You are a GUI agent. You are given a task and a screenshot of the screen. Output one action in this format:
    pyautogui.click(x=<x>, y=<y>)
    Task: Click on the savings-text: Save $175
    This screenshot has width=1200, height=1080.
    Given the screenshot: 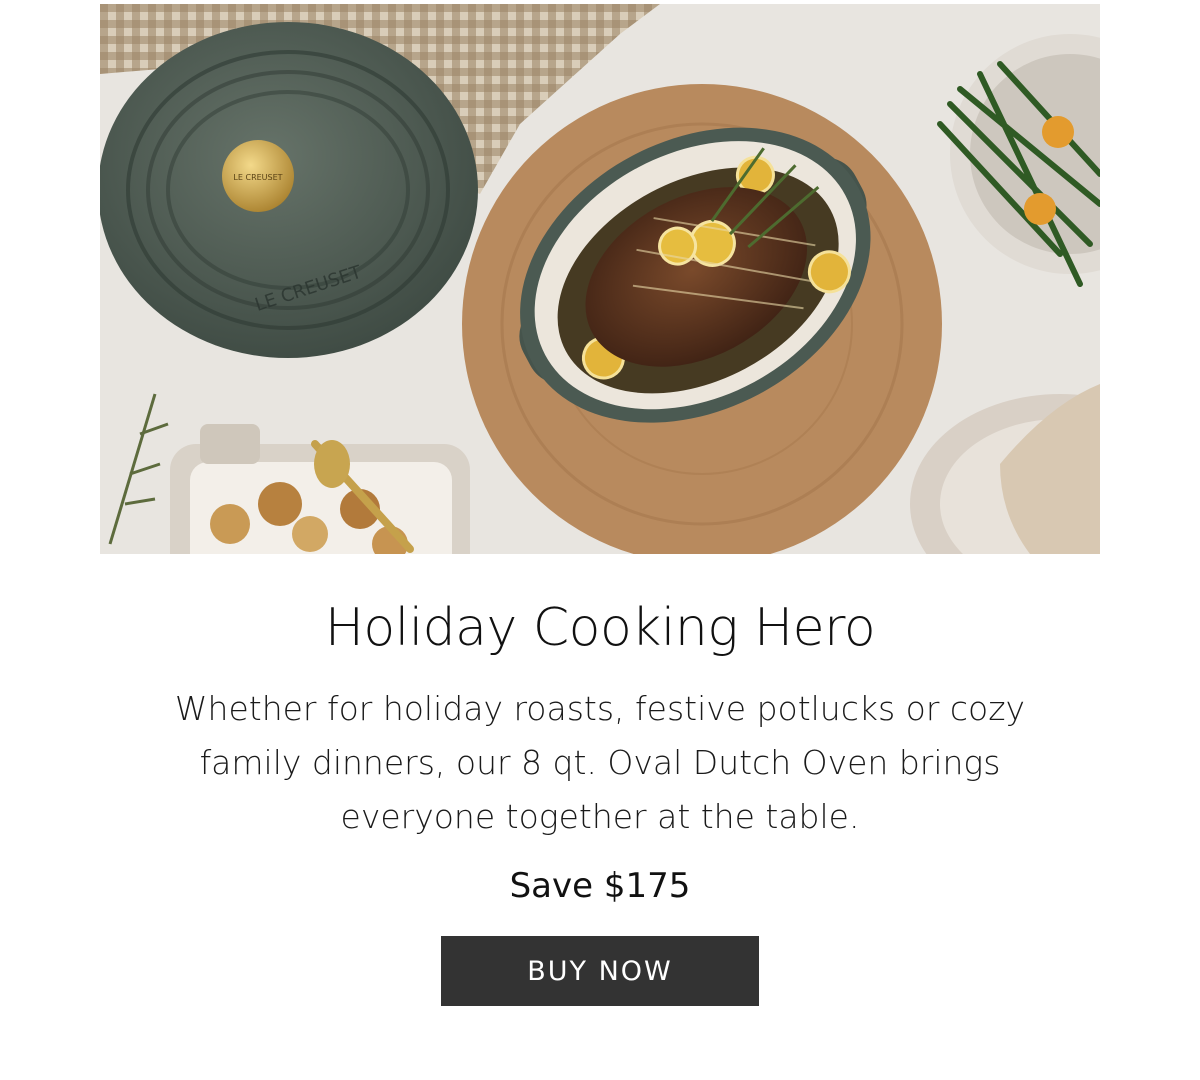 What is the action you would take?
    pyautogui.click(x=600, y=886)
    